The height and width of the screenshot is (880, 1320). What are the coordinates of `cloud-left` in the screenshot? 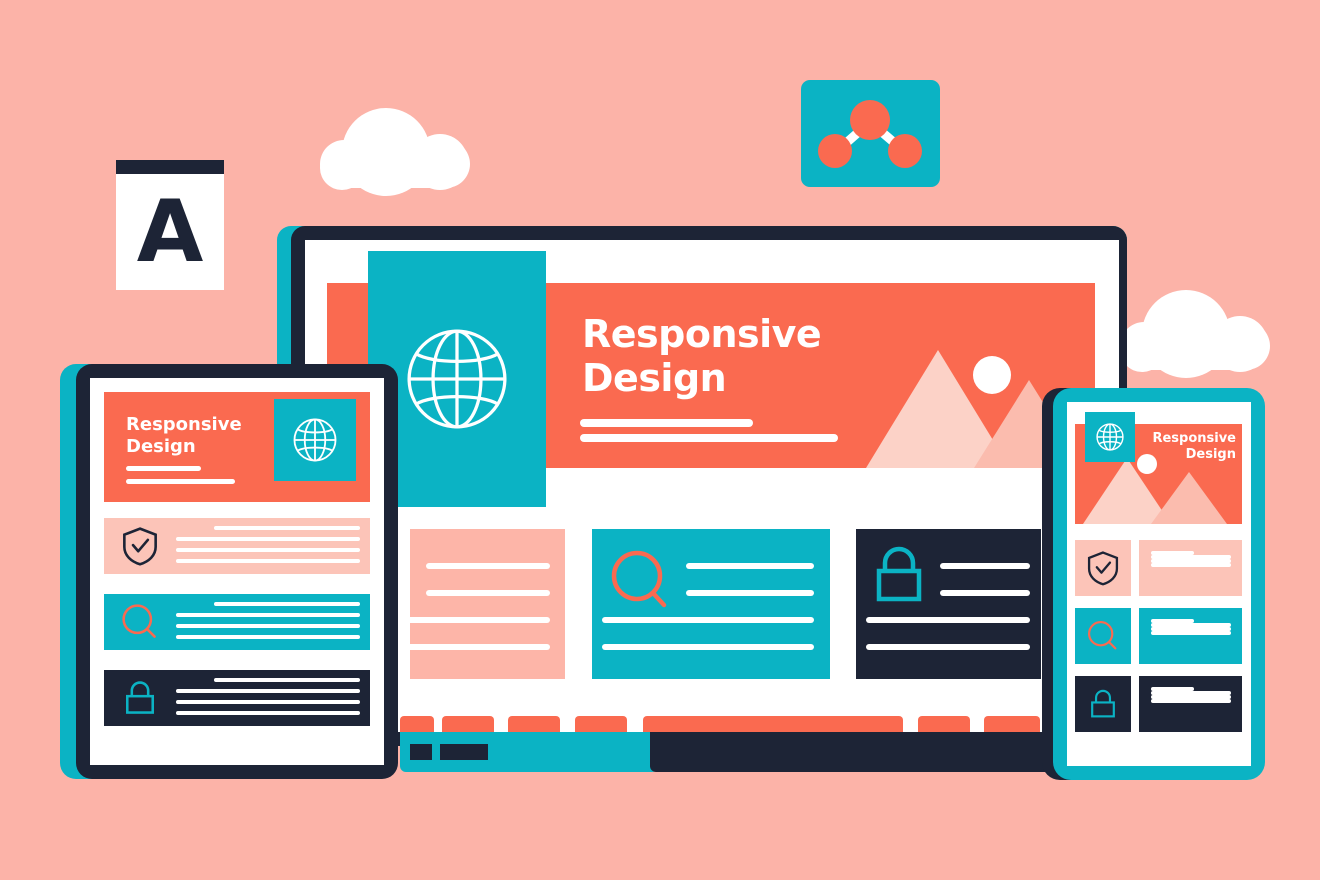 It's located at (395, 152).